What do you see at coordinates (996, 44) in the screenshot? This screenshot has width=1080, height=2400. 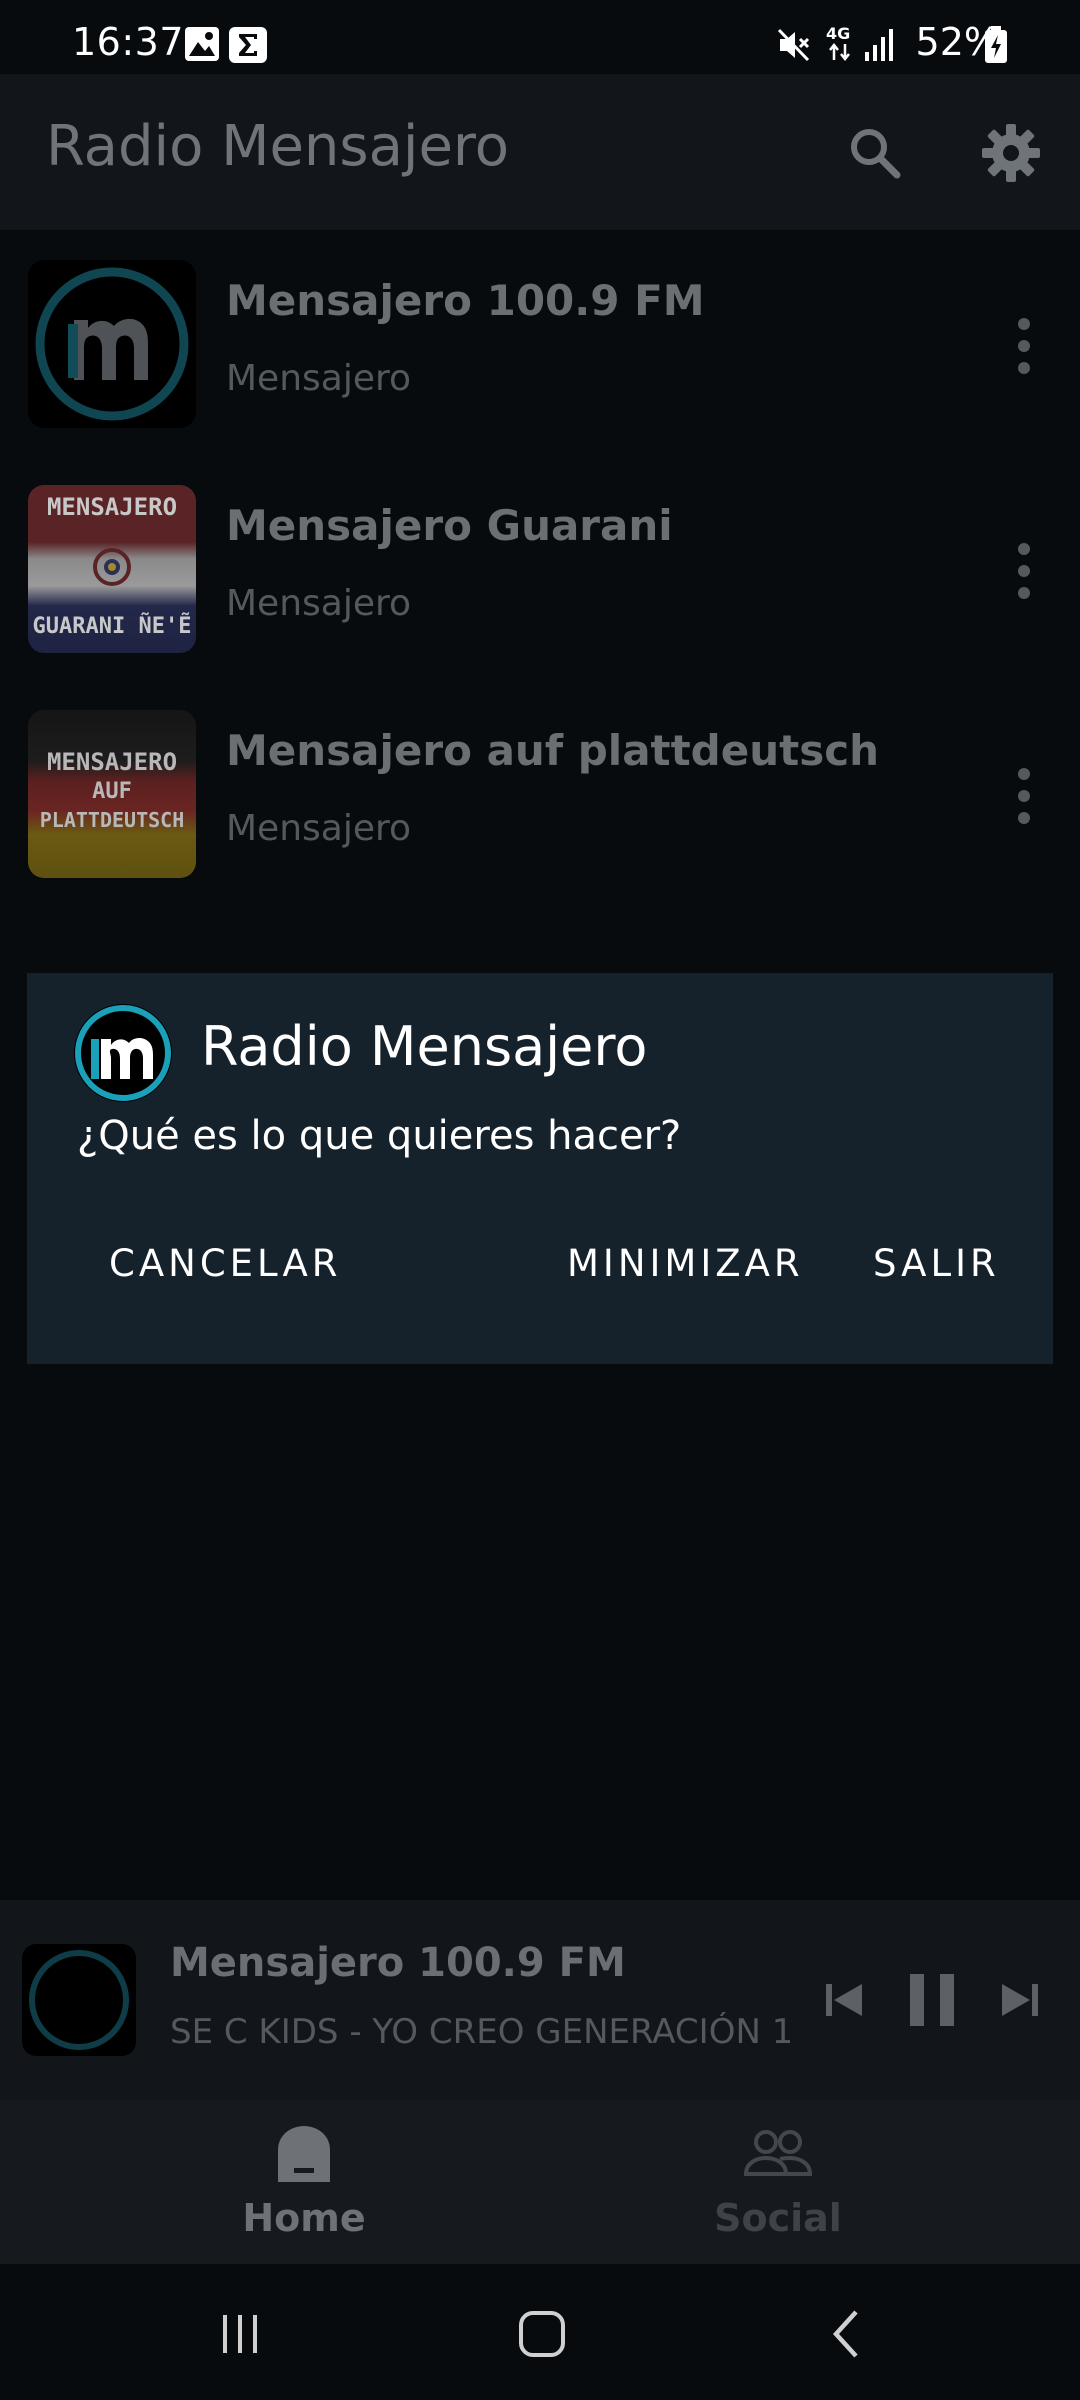 I see `battery-charging-icon` at bounding box center [996, 44].